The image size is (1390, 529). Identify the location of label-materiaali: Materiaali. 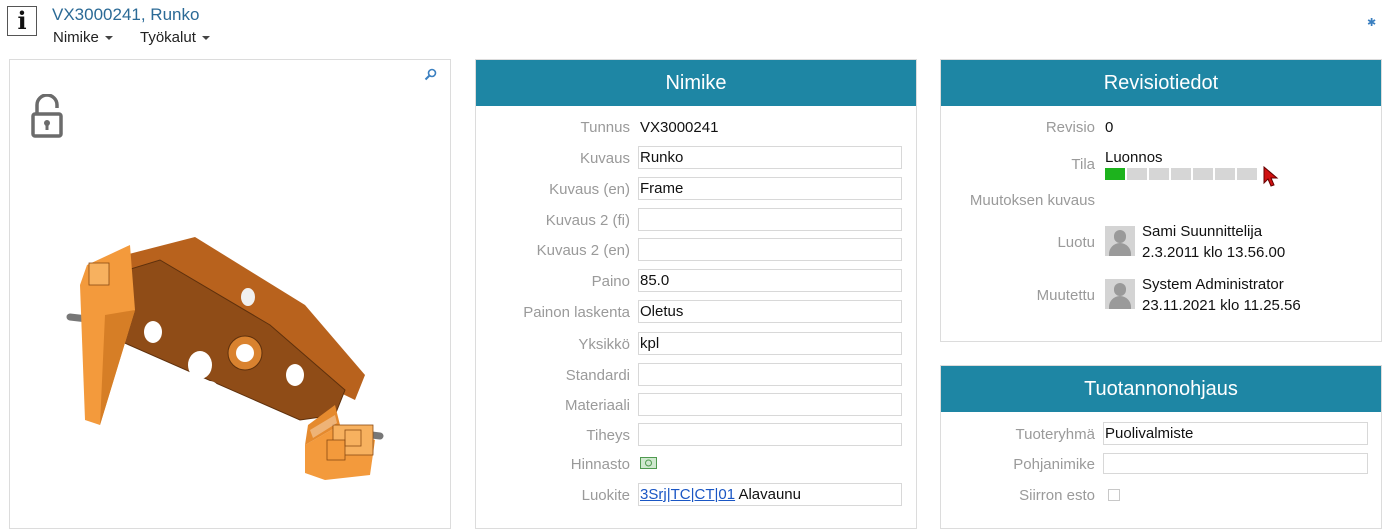
(597, 405).